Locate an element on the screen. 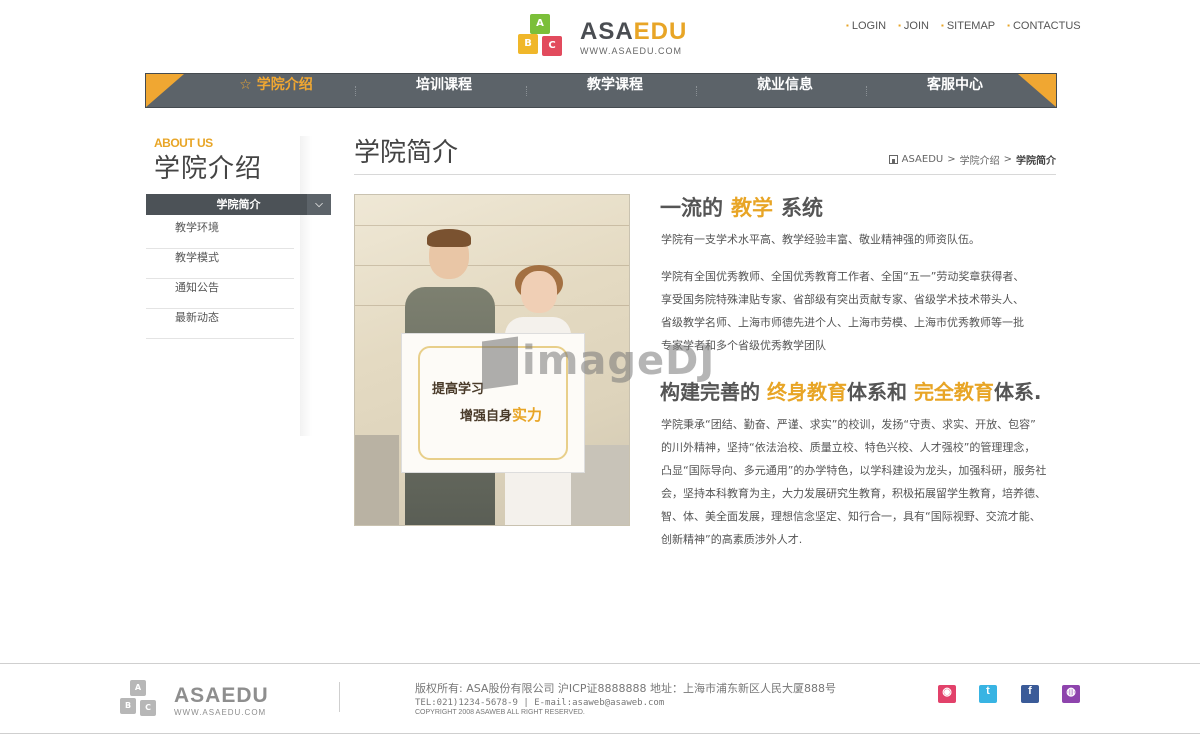  page-title: 学院简介 is located at coordinates (406, 153).